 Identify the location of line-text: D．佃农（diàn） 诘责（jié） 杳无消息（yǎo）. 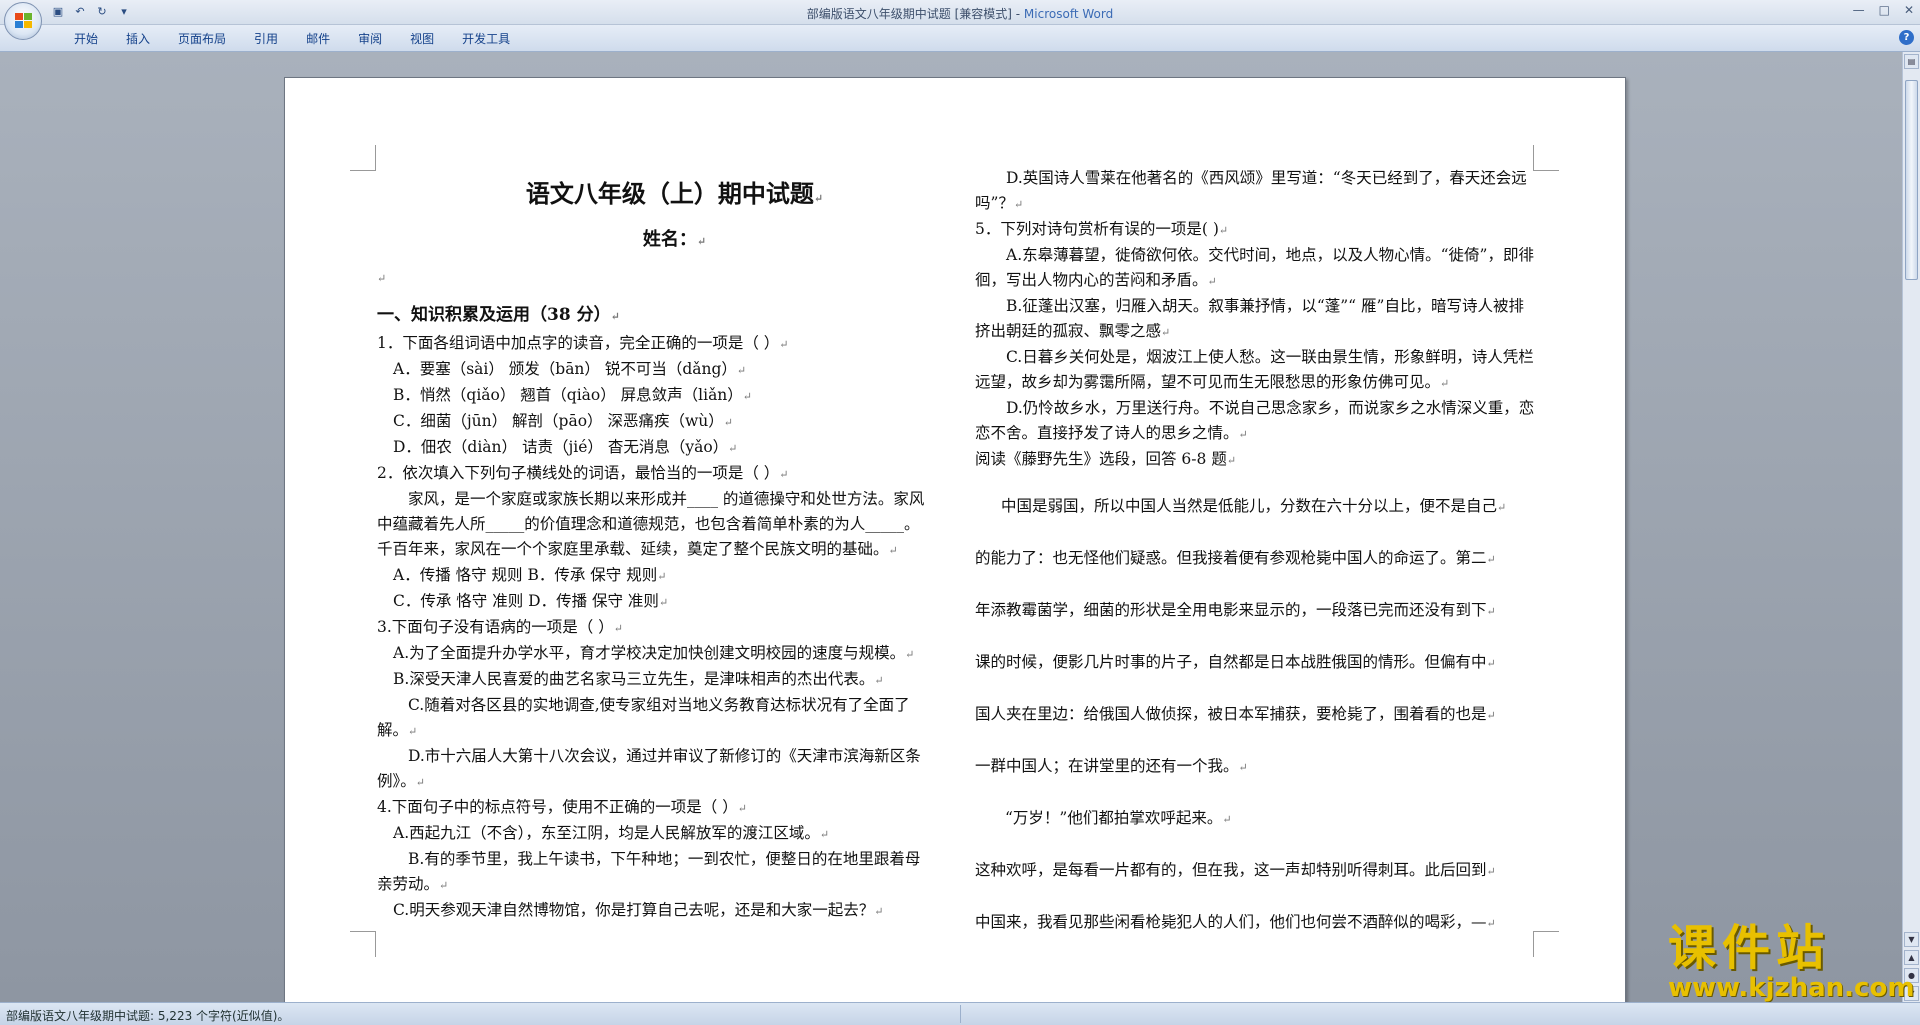
(561, 447).